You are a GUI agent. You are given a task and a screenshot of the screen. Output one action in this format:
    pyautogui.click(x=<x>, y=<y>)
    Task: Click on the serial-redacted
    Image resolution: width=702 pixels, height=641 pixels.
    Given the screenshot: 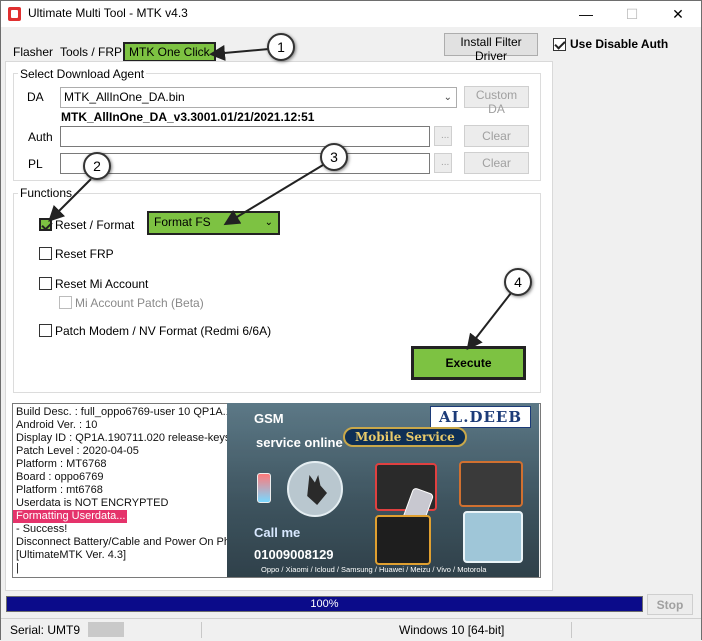 What is the action you would take?
    pyautogui.click(x=106, y=629)
    